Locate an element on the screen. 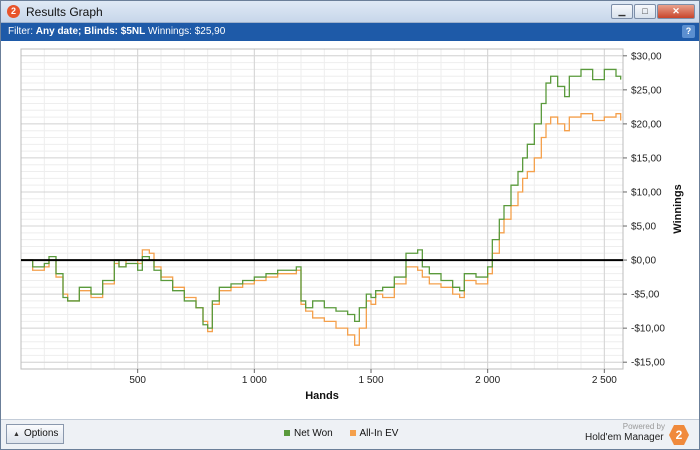  minimize-button: ▁ is located at coordinates (622, 11).